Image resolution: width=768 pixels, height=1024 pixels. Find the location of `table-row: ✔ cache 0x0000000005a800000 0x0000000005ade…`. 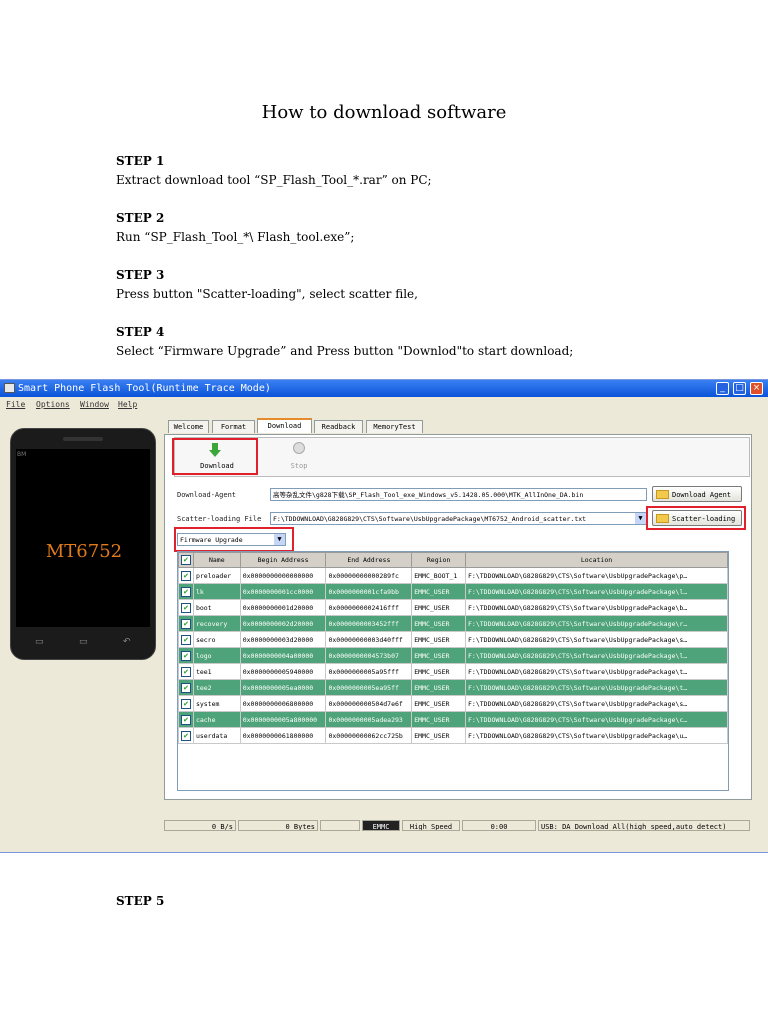

table-row: ✔ cache 0x0000000005a800000 0x0000000005ade… is located at coordinates (453, 719).